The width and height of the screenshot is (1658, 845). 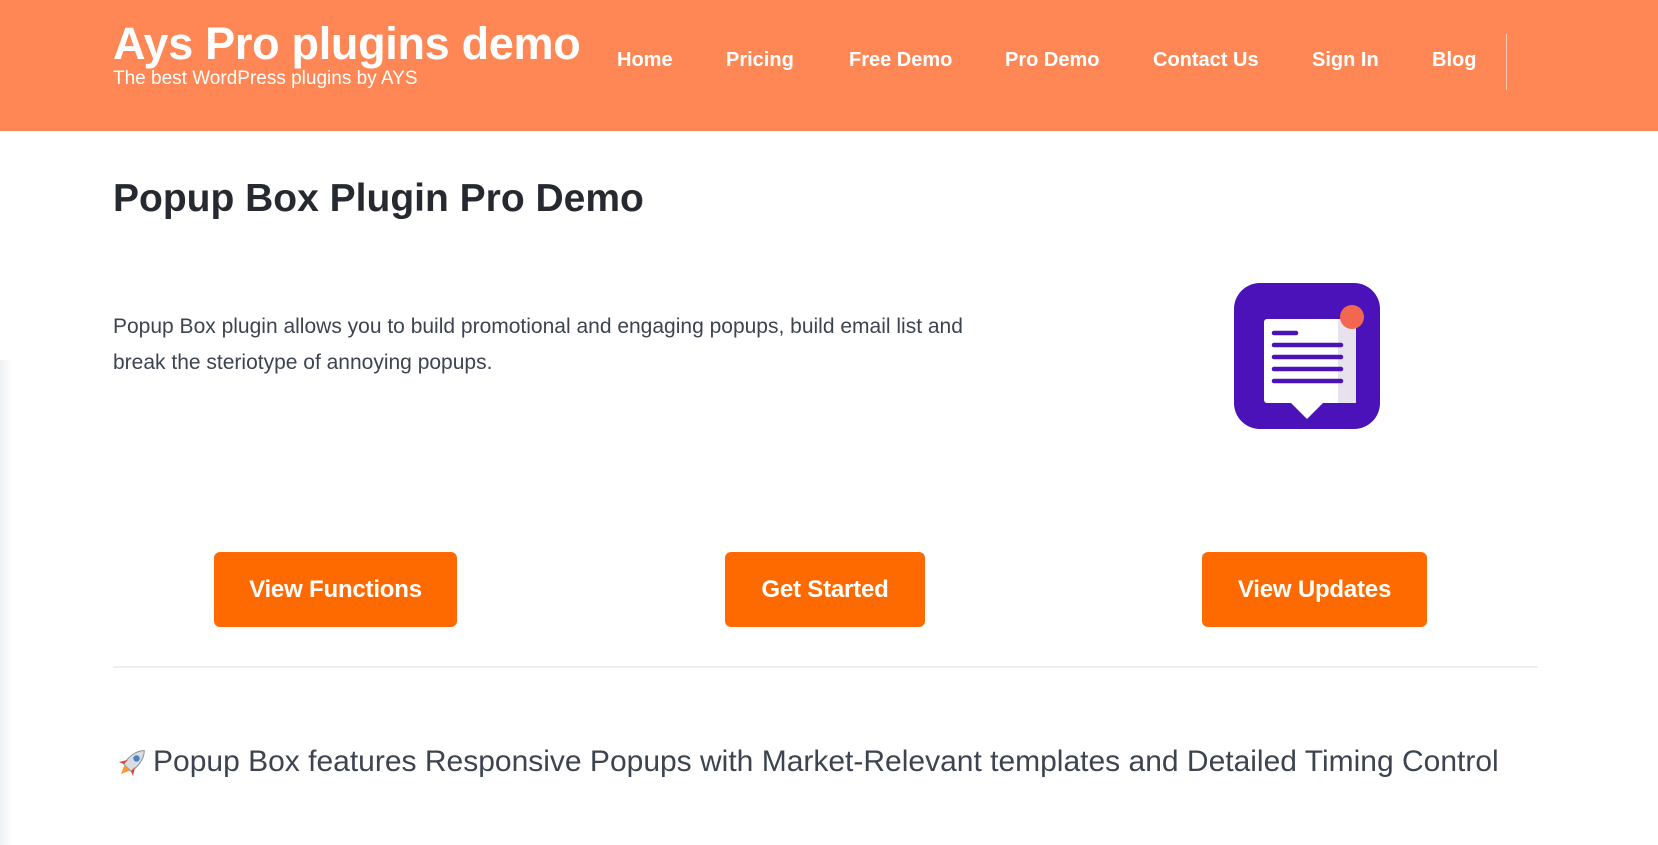 I want to click on site-title: Ays Pro plugins demo, so click(x=347, y=44).